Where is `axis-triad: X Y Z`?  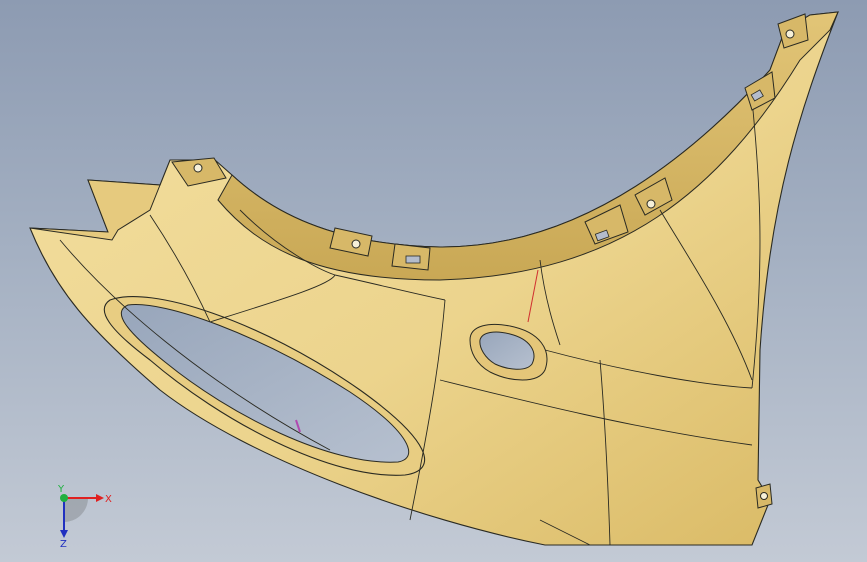 axis-triad: X Y Z is located at coordinates (79, 513).